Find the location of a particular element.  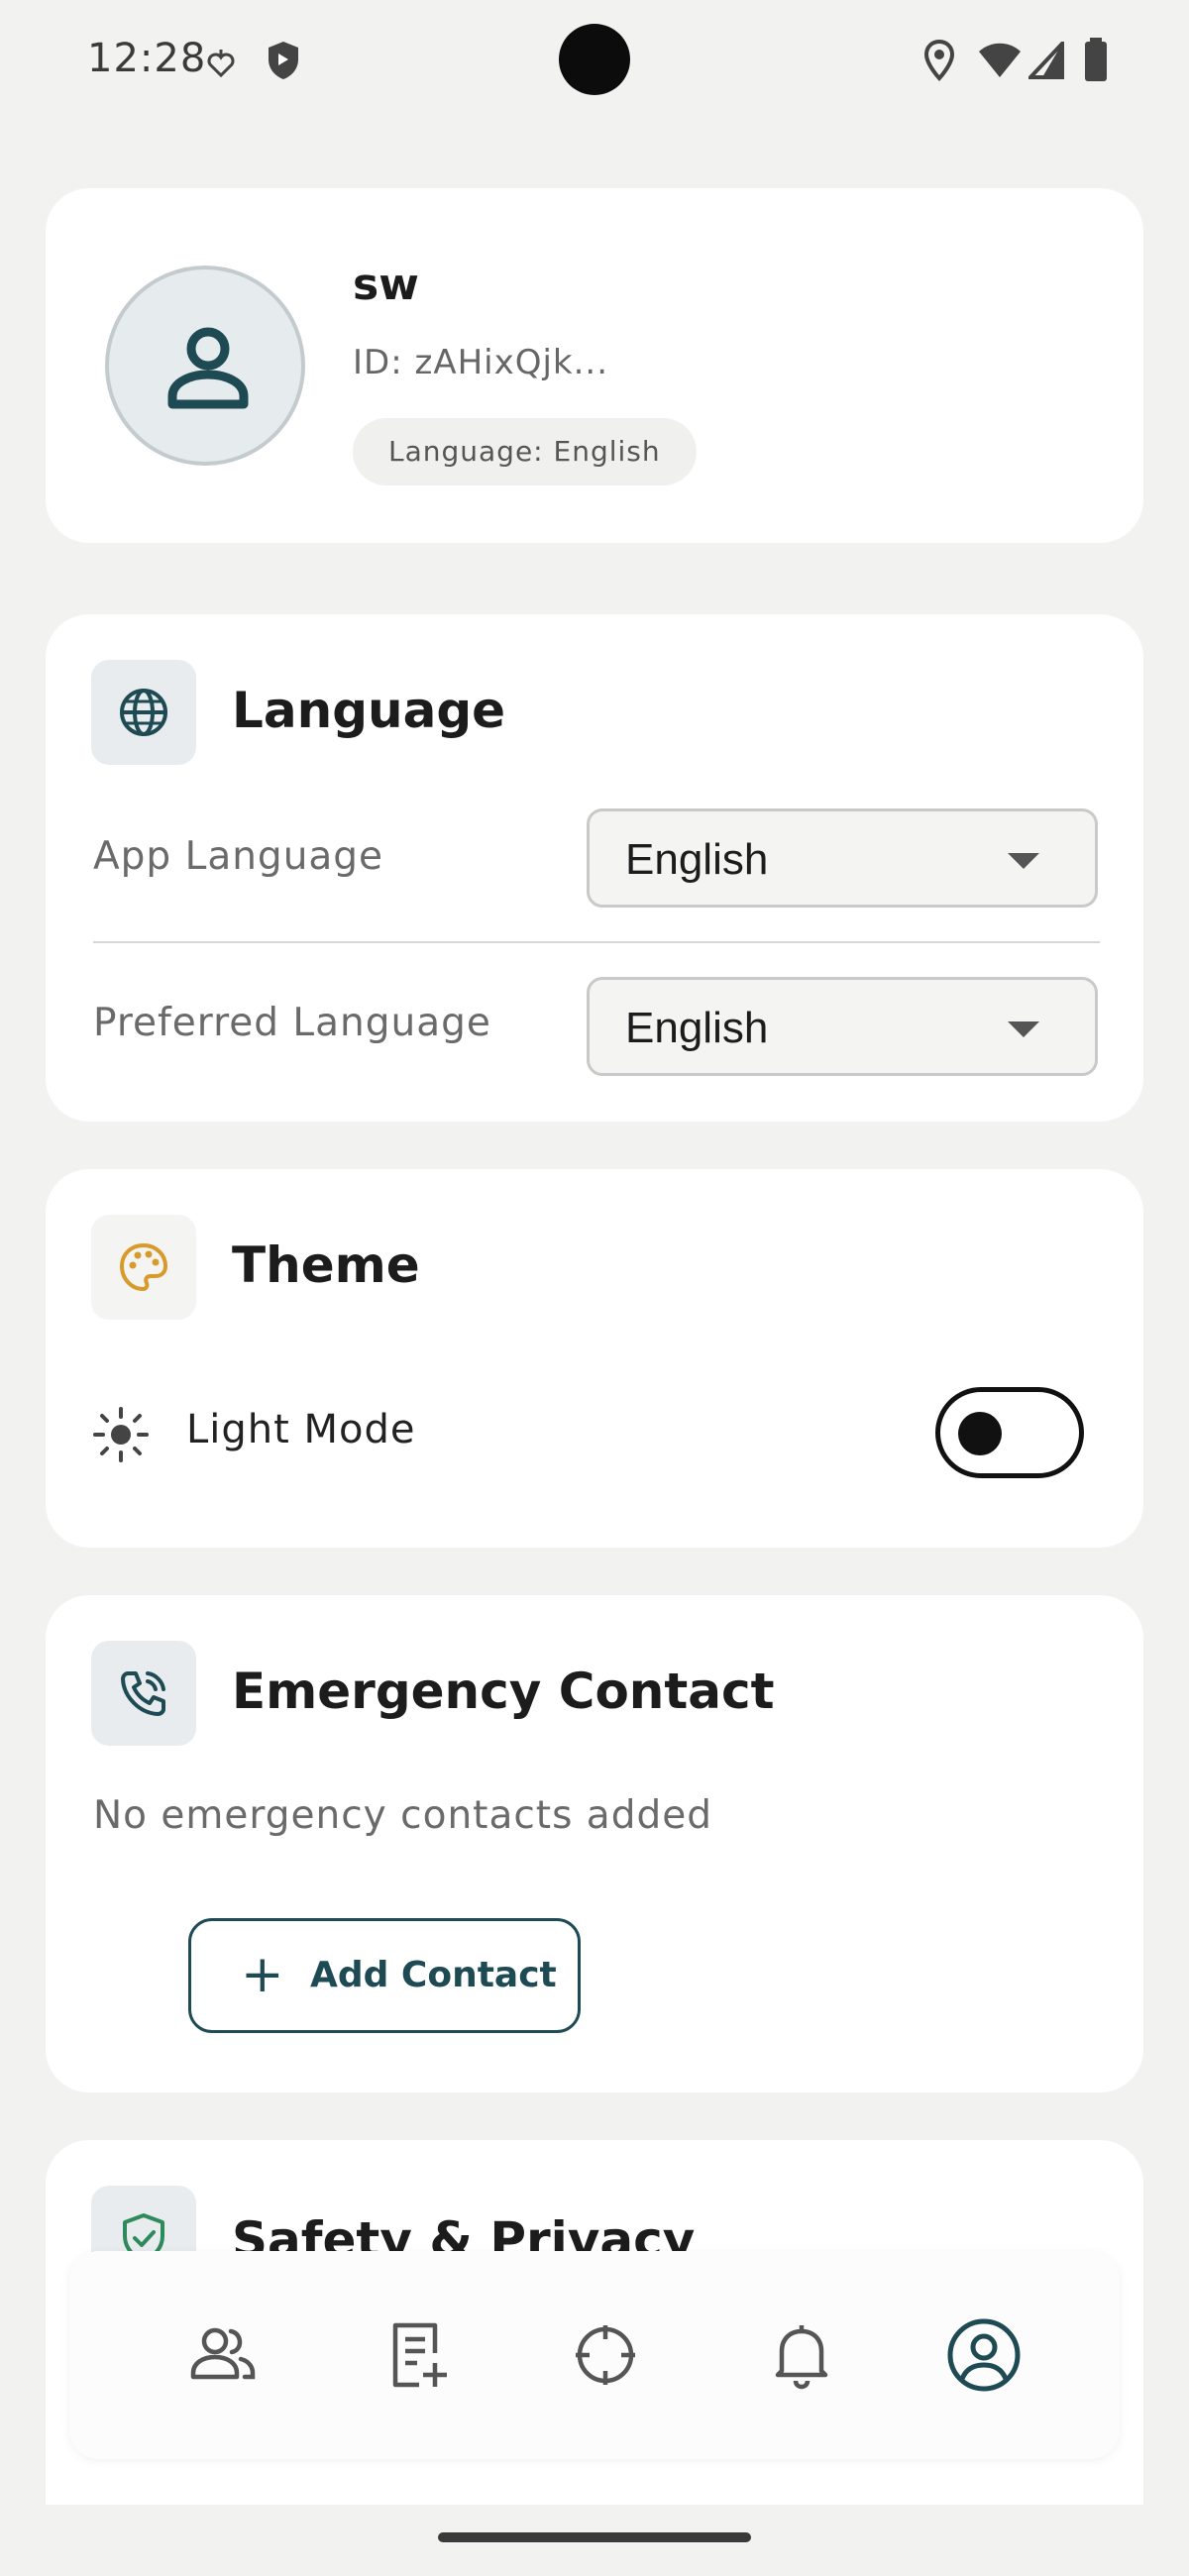

preferred-language-value: English is located at coordinates (697, 1028).